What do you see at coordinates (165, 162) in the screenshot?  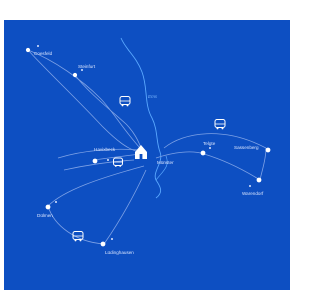 I see `label-center-city: Münster` at bounding box center [165, 162].